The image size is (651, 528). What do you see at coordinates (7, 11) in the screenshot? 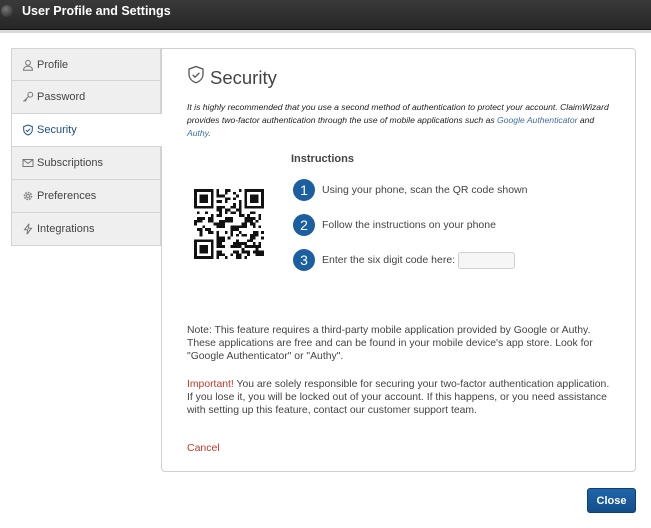
I see `window-icon` at bounding box center [7, 11].